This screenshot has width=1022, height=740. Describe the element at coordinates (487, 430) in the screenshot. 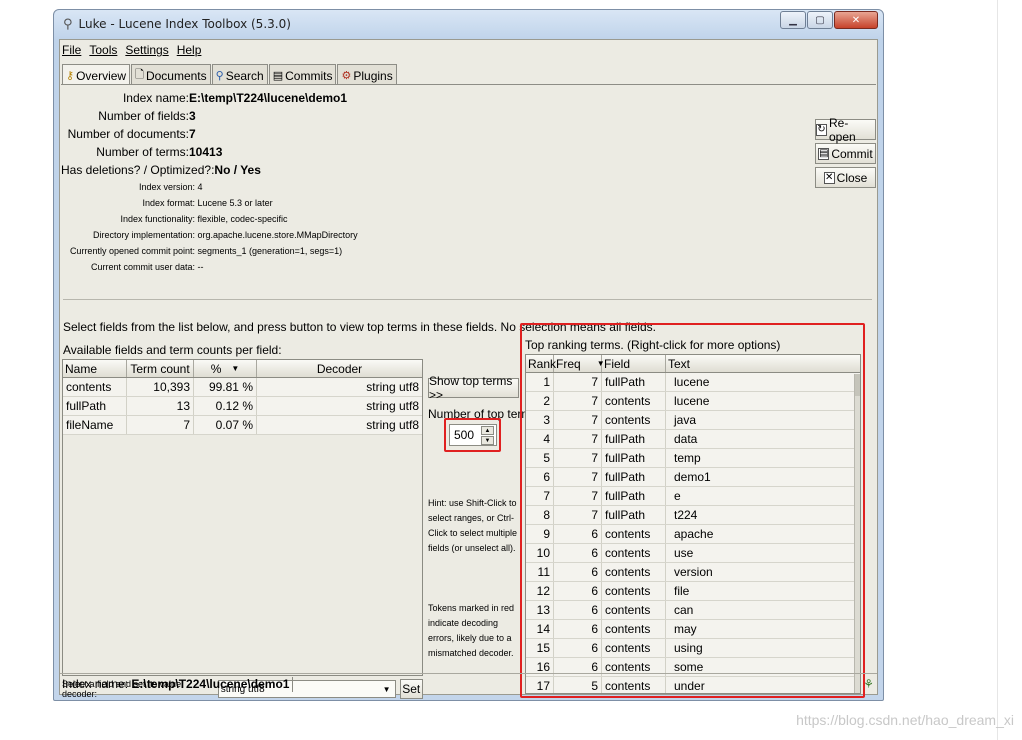

I see `spinner-up-icon: ▲` at that location.